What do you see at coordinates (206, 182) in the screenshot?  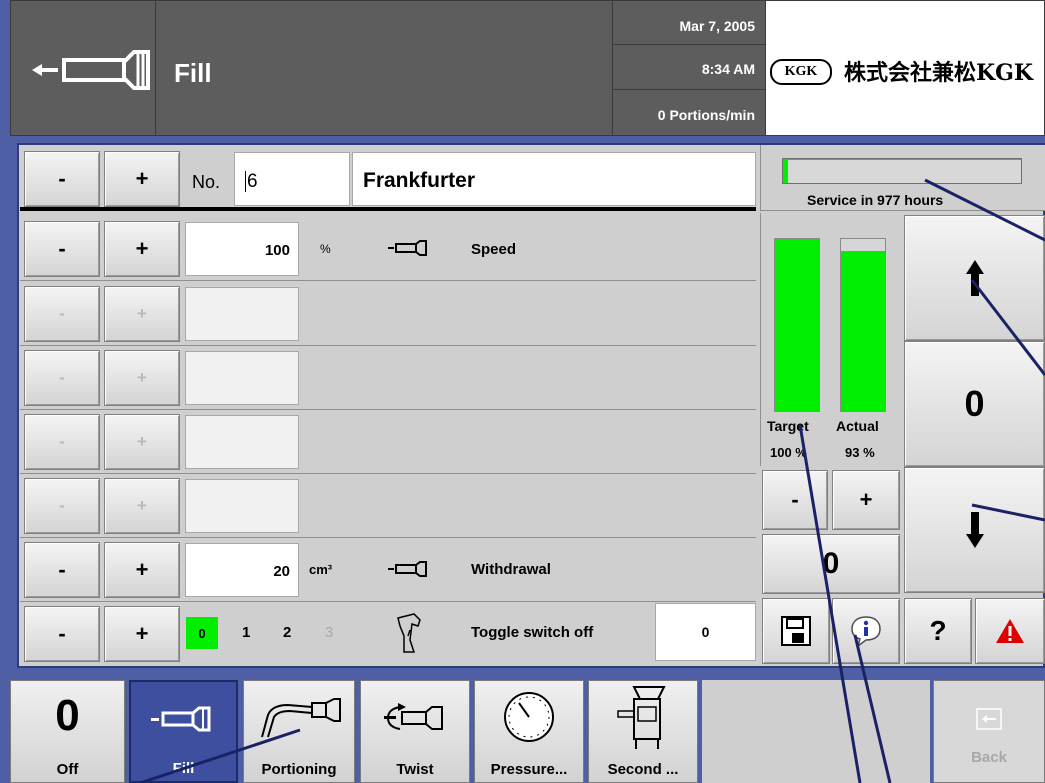 I see `program-number-label: No.` at bounding box center [206, 182].